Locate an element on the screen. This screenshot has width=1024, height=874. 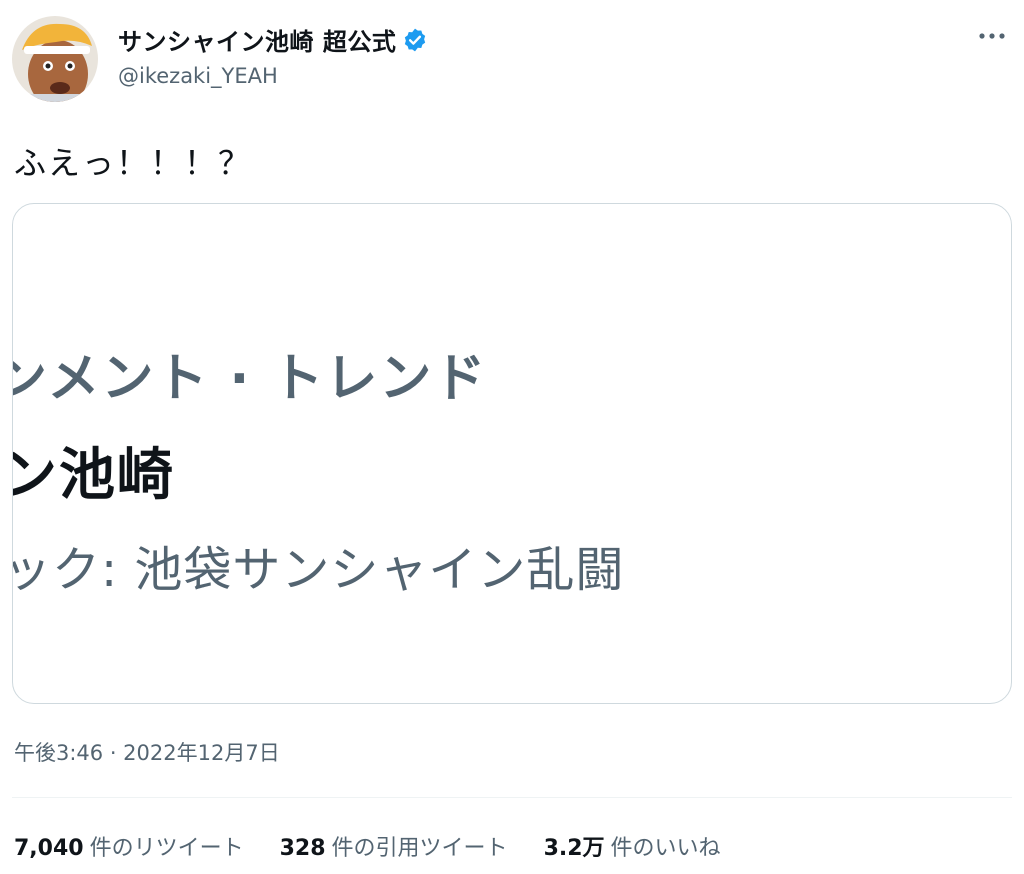
tweet-timestamp: 午後3:46 · 2022年12月7日 is located at coordinates (147, 752).